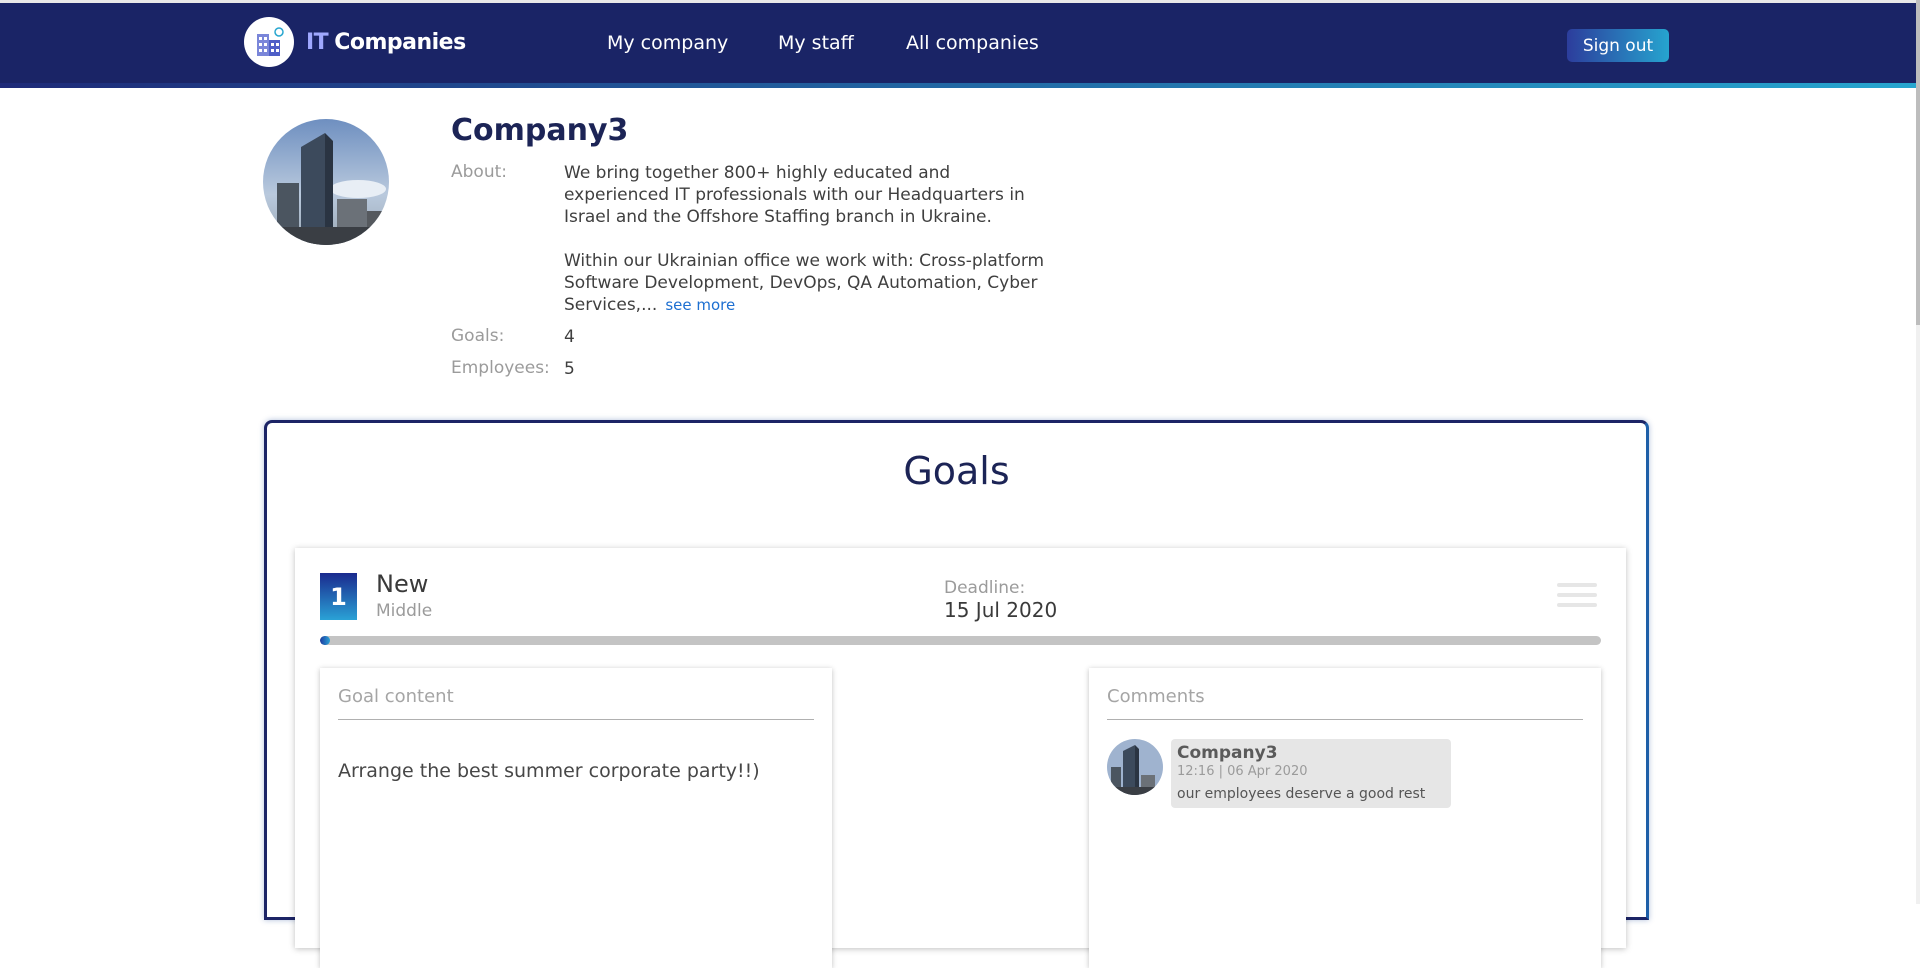  I want to click on goals-title: Goals, so click(956, 471).